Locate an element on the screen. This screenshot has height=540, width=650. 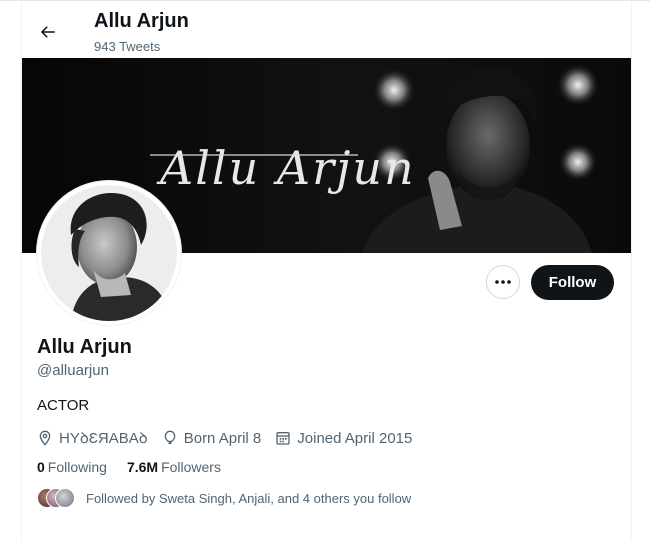
following-link: 0 Following is located at coordinates (72, 467).